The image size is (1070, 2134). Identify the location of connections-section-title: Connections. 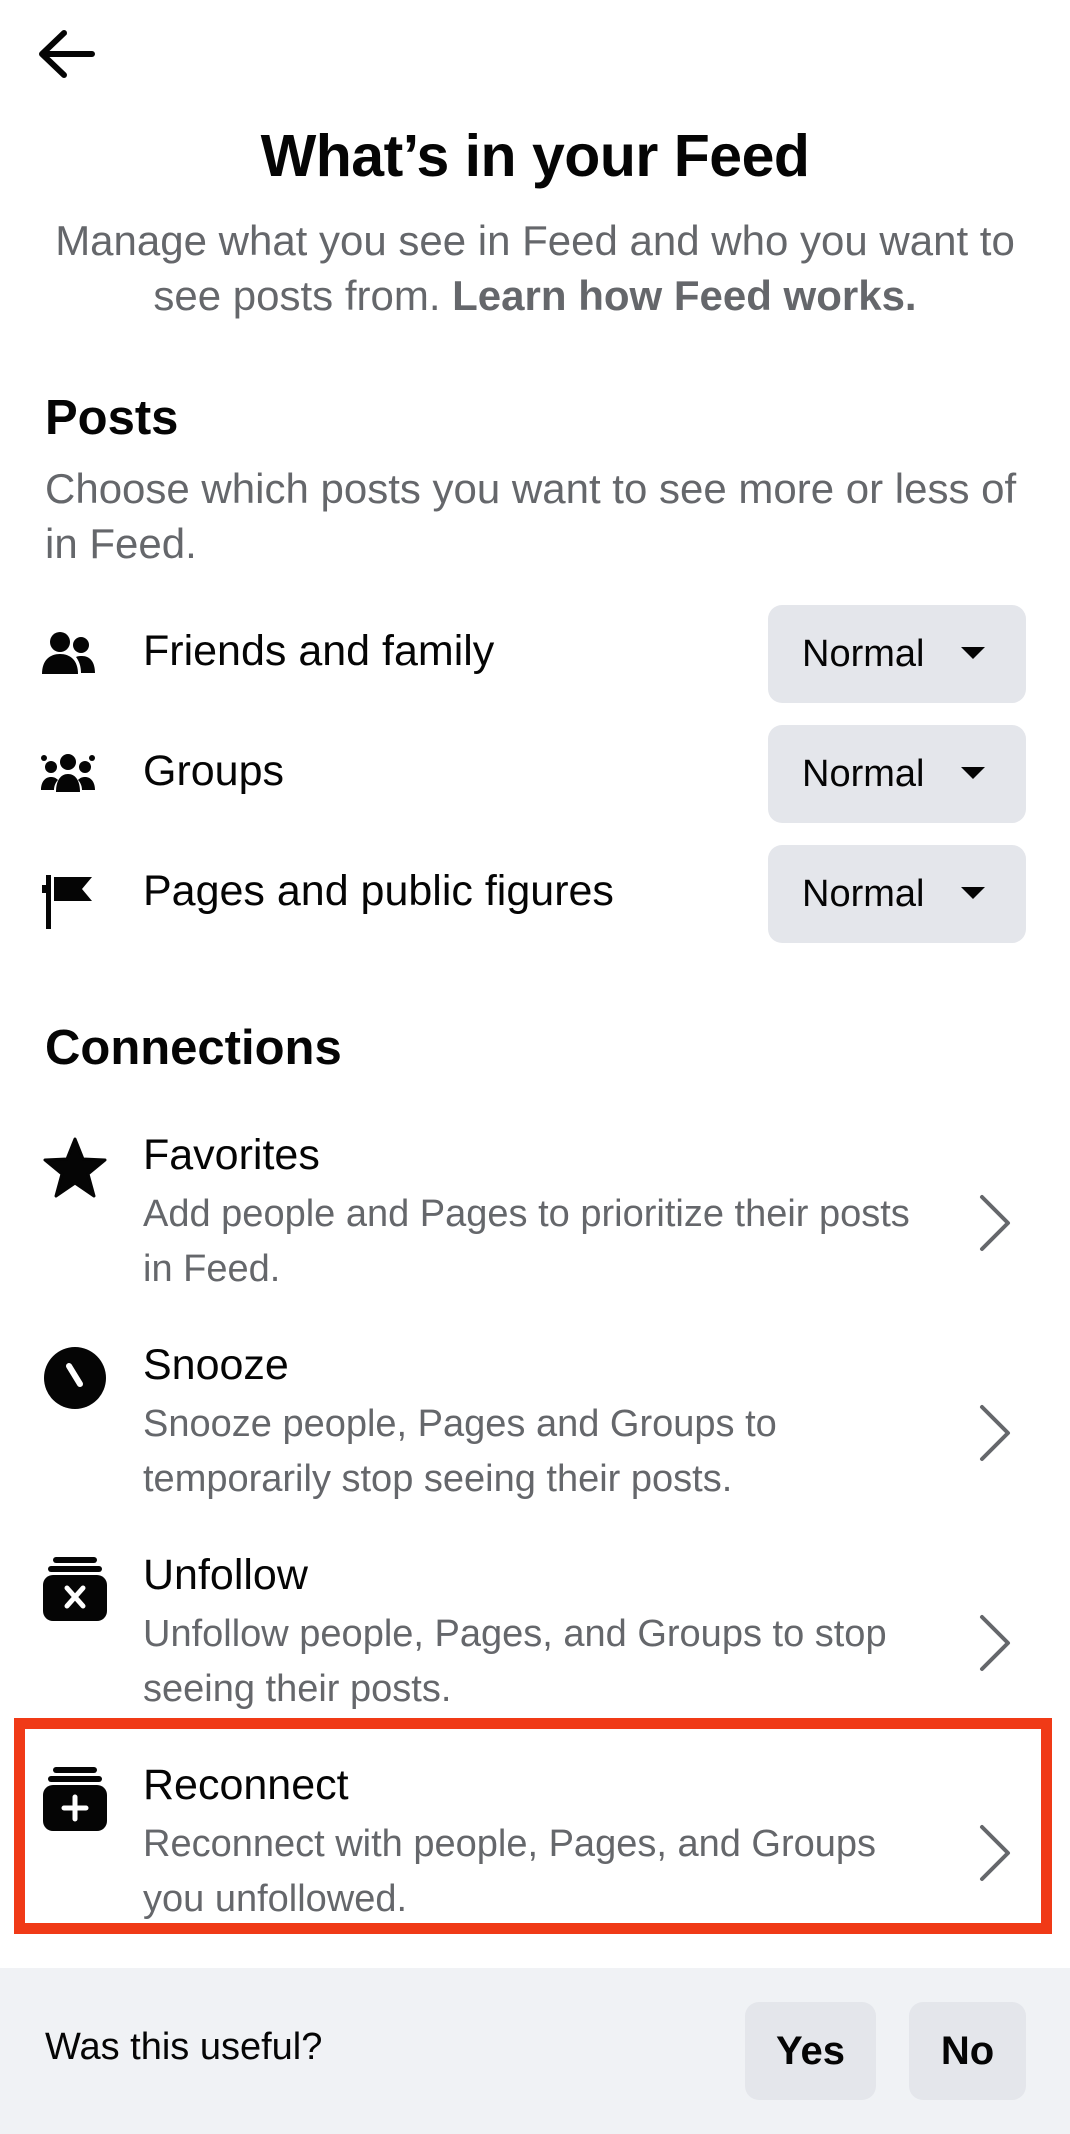
(193, 1048).